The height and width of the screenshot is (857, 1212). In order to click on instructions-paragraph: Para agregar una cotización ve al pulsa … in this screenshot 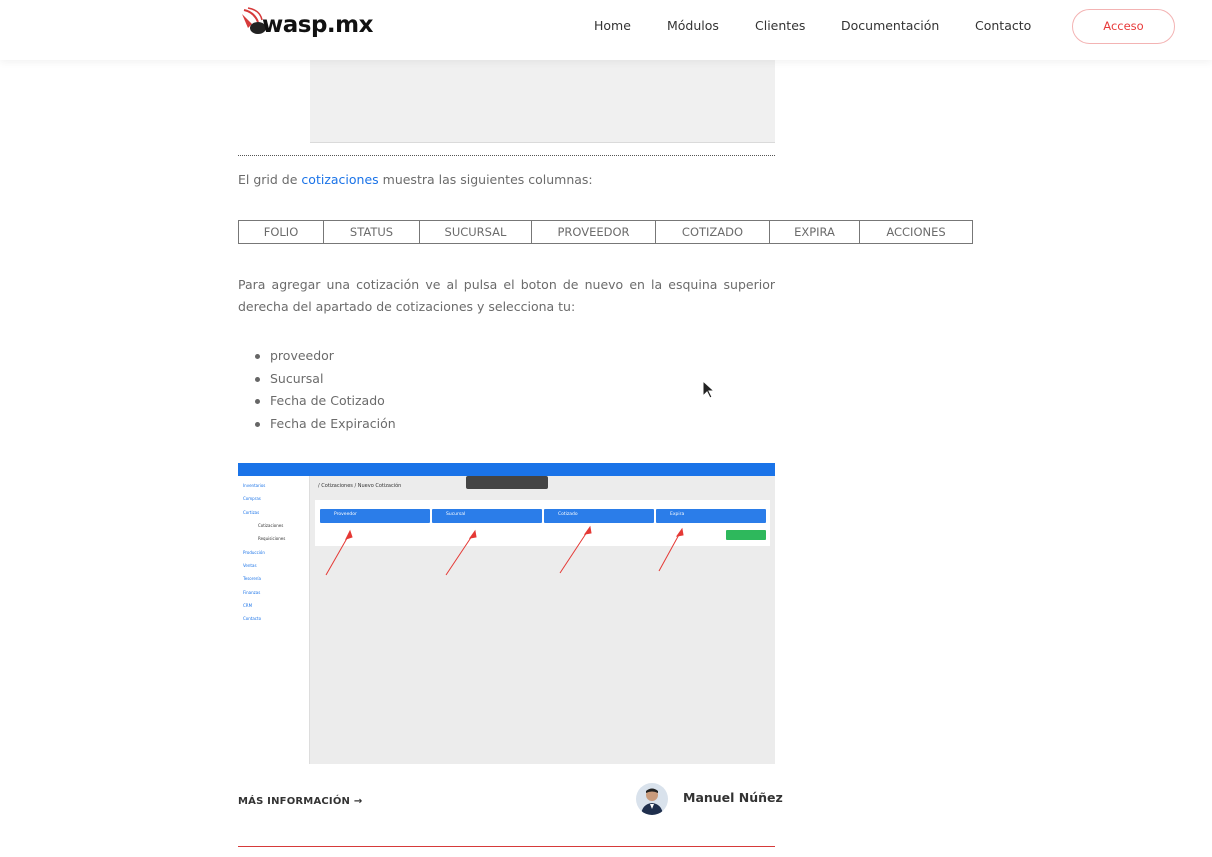, I will do `click(506, 295)`.